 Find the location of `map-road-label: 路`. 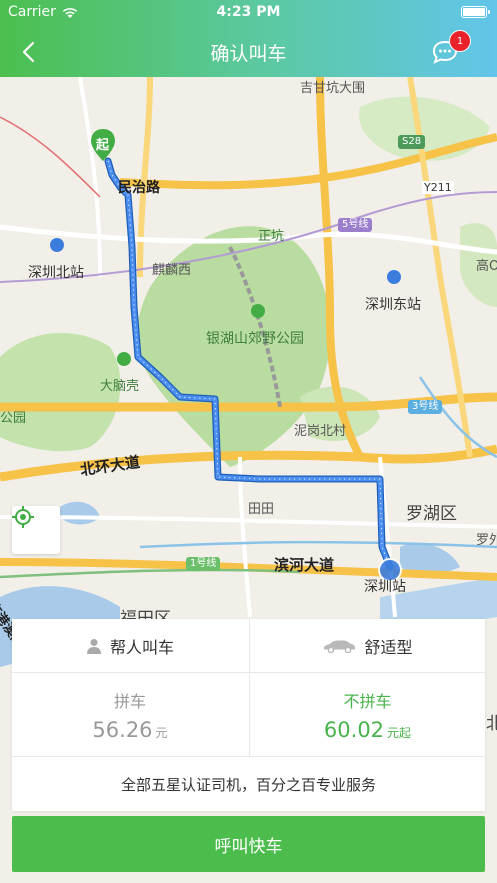

map-road-label: 路 is located at coordinates (153, 188).